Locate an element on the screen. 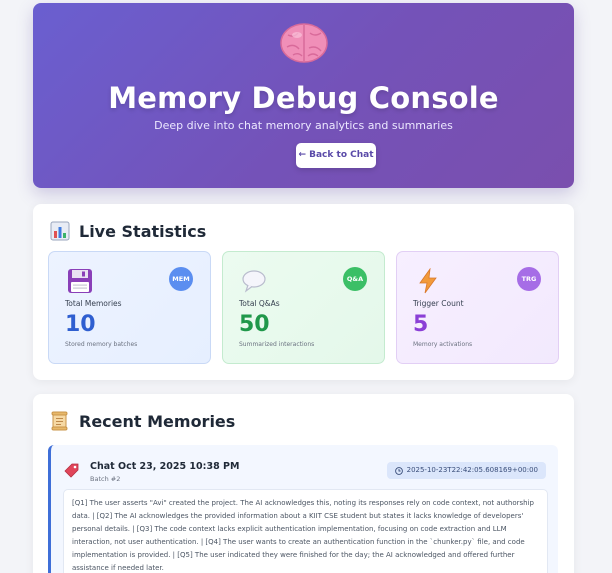 This screenshot has width=612, height=573. trg-badge: TRG is located at coordinates (529, 279).